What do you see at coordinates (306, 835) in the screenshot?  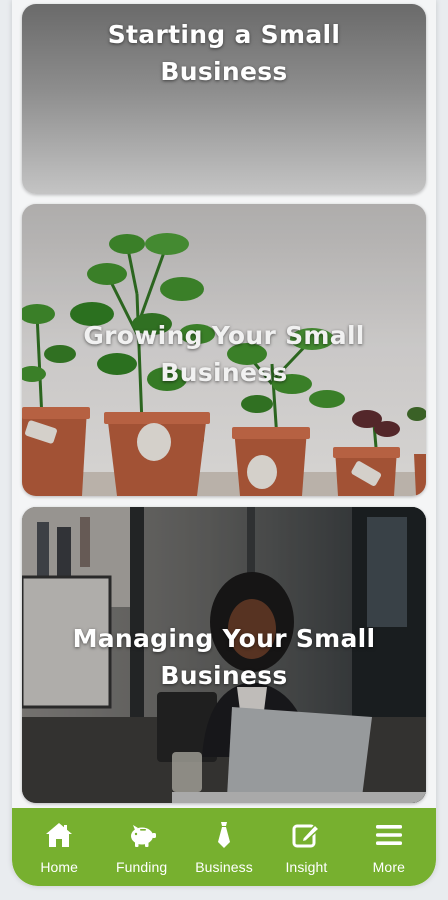 I see `edit-icon` at bounding box center [306, 835].